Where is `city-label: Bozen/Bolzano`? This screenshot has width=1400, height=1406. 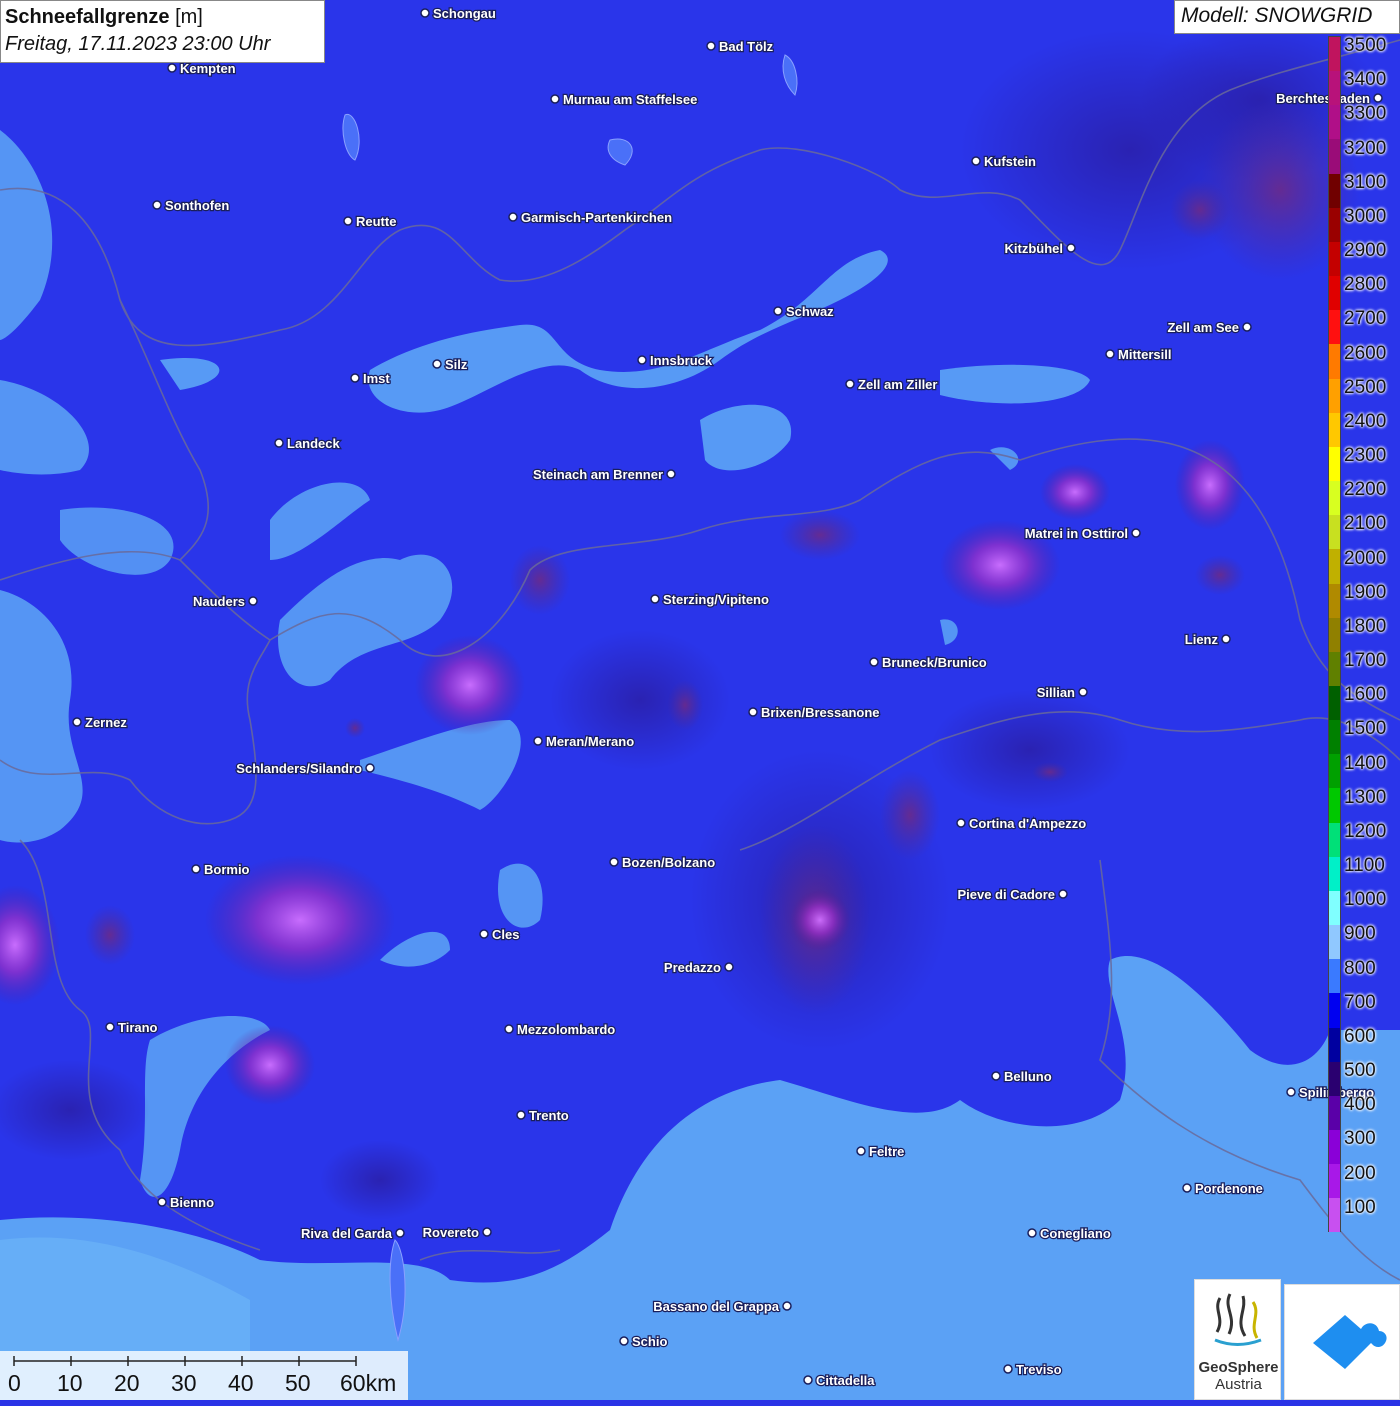
city-label: Bozen/Bolzano is located at coordinates (668, 862).